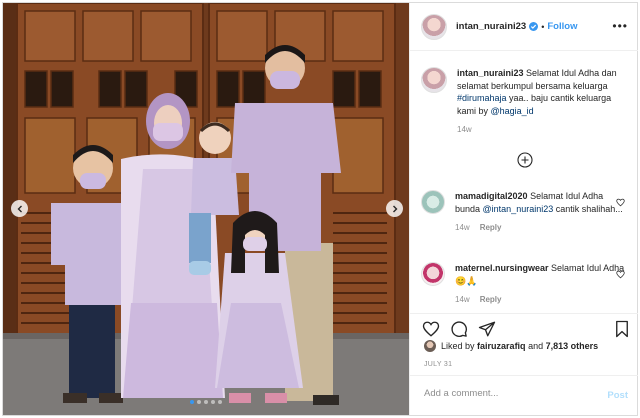 The width and height of the screenshot is (640, 418). Describe the element at coordinates (431, 329) in the screenshot. I see `heart-icon` at that location.